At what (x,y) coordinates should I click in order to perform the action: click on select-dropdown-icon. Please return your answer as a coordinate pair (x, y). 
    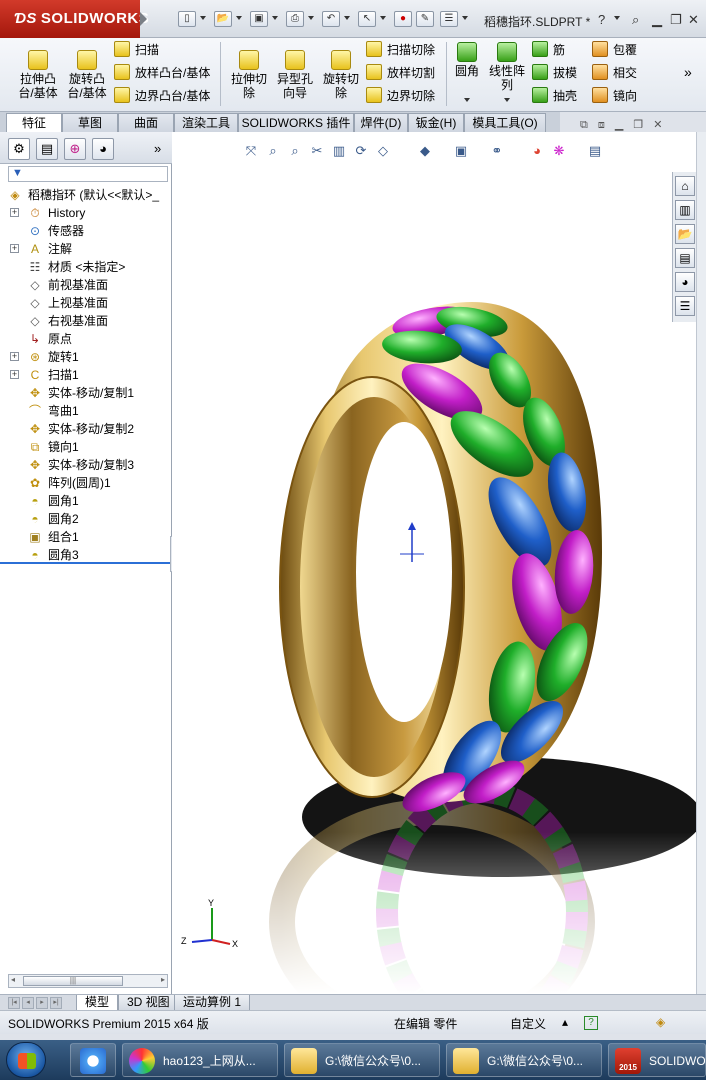
    Looking at the image, I should click on (383, 18).